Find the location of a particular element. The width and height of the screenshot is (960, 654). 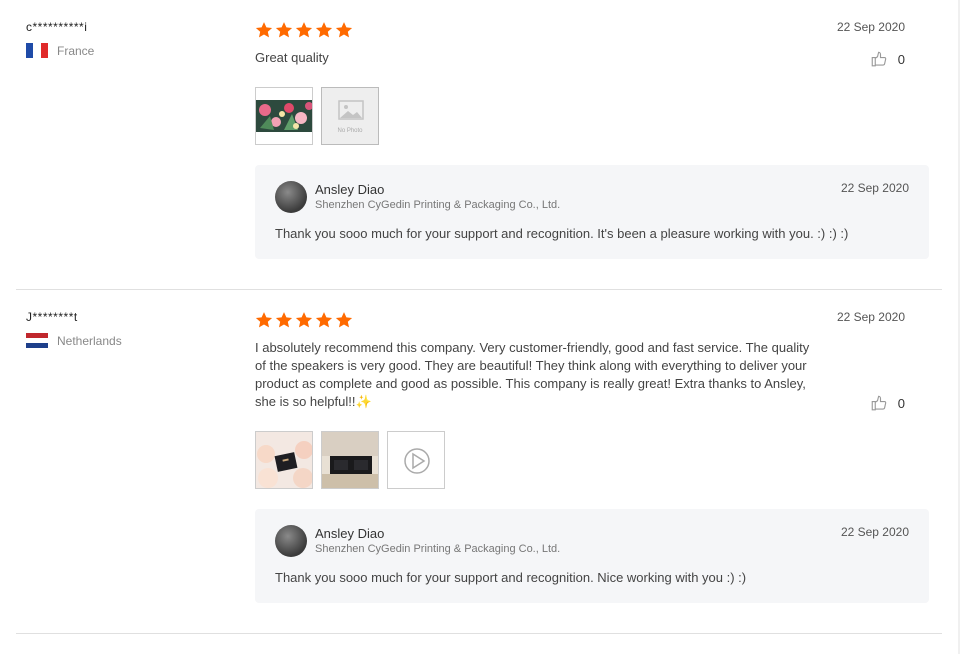

netherlands-flag-icon is located at coordinates (37, 340).